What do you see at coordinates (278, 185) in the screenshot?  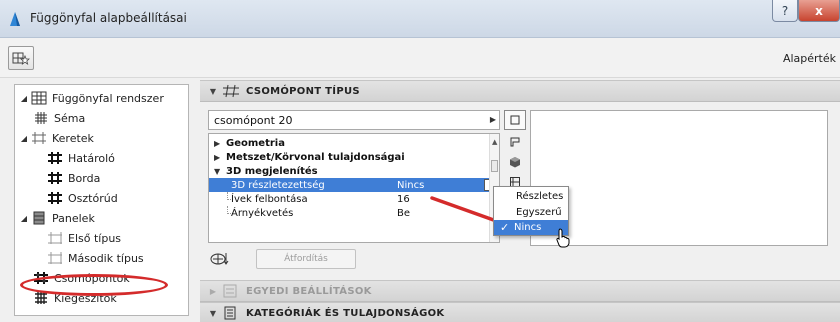 I see `param-name: 3D részletezettség` at bounding box center [278, 185].